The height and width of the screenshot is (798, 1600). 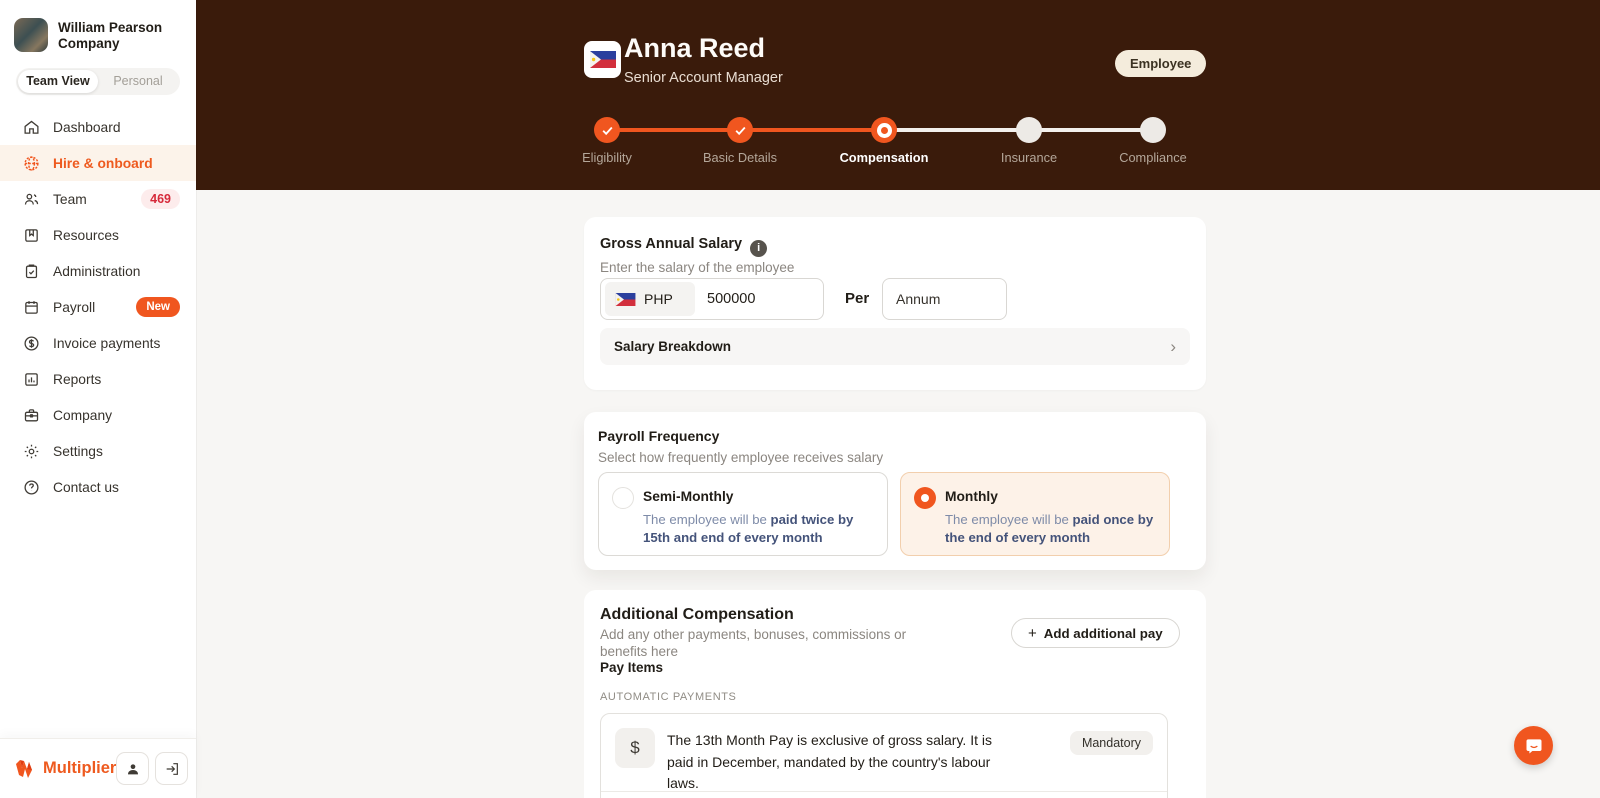 What do you see at coordinates (31, 127) in the screenshot?
I see `home-icon` at bounding box center [31, 127].